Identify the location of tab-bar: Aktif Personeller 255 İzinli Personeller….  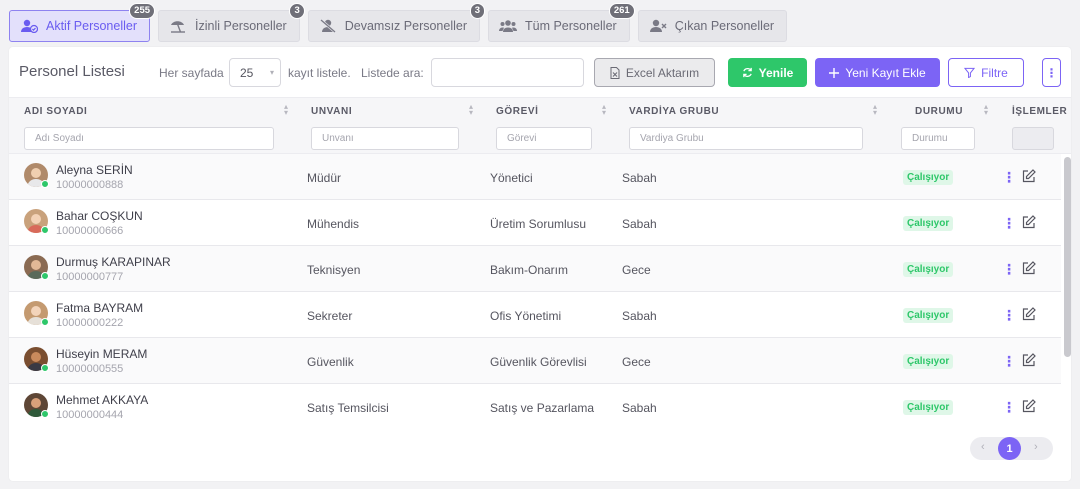
(398, 22).